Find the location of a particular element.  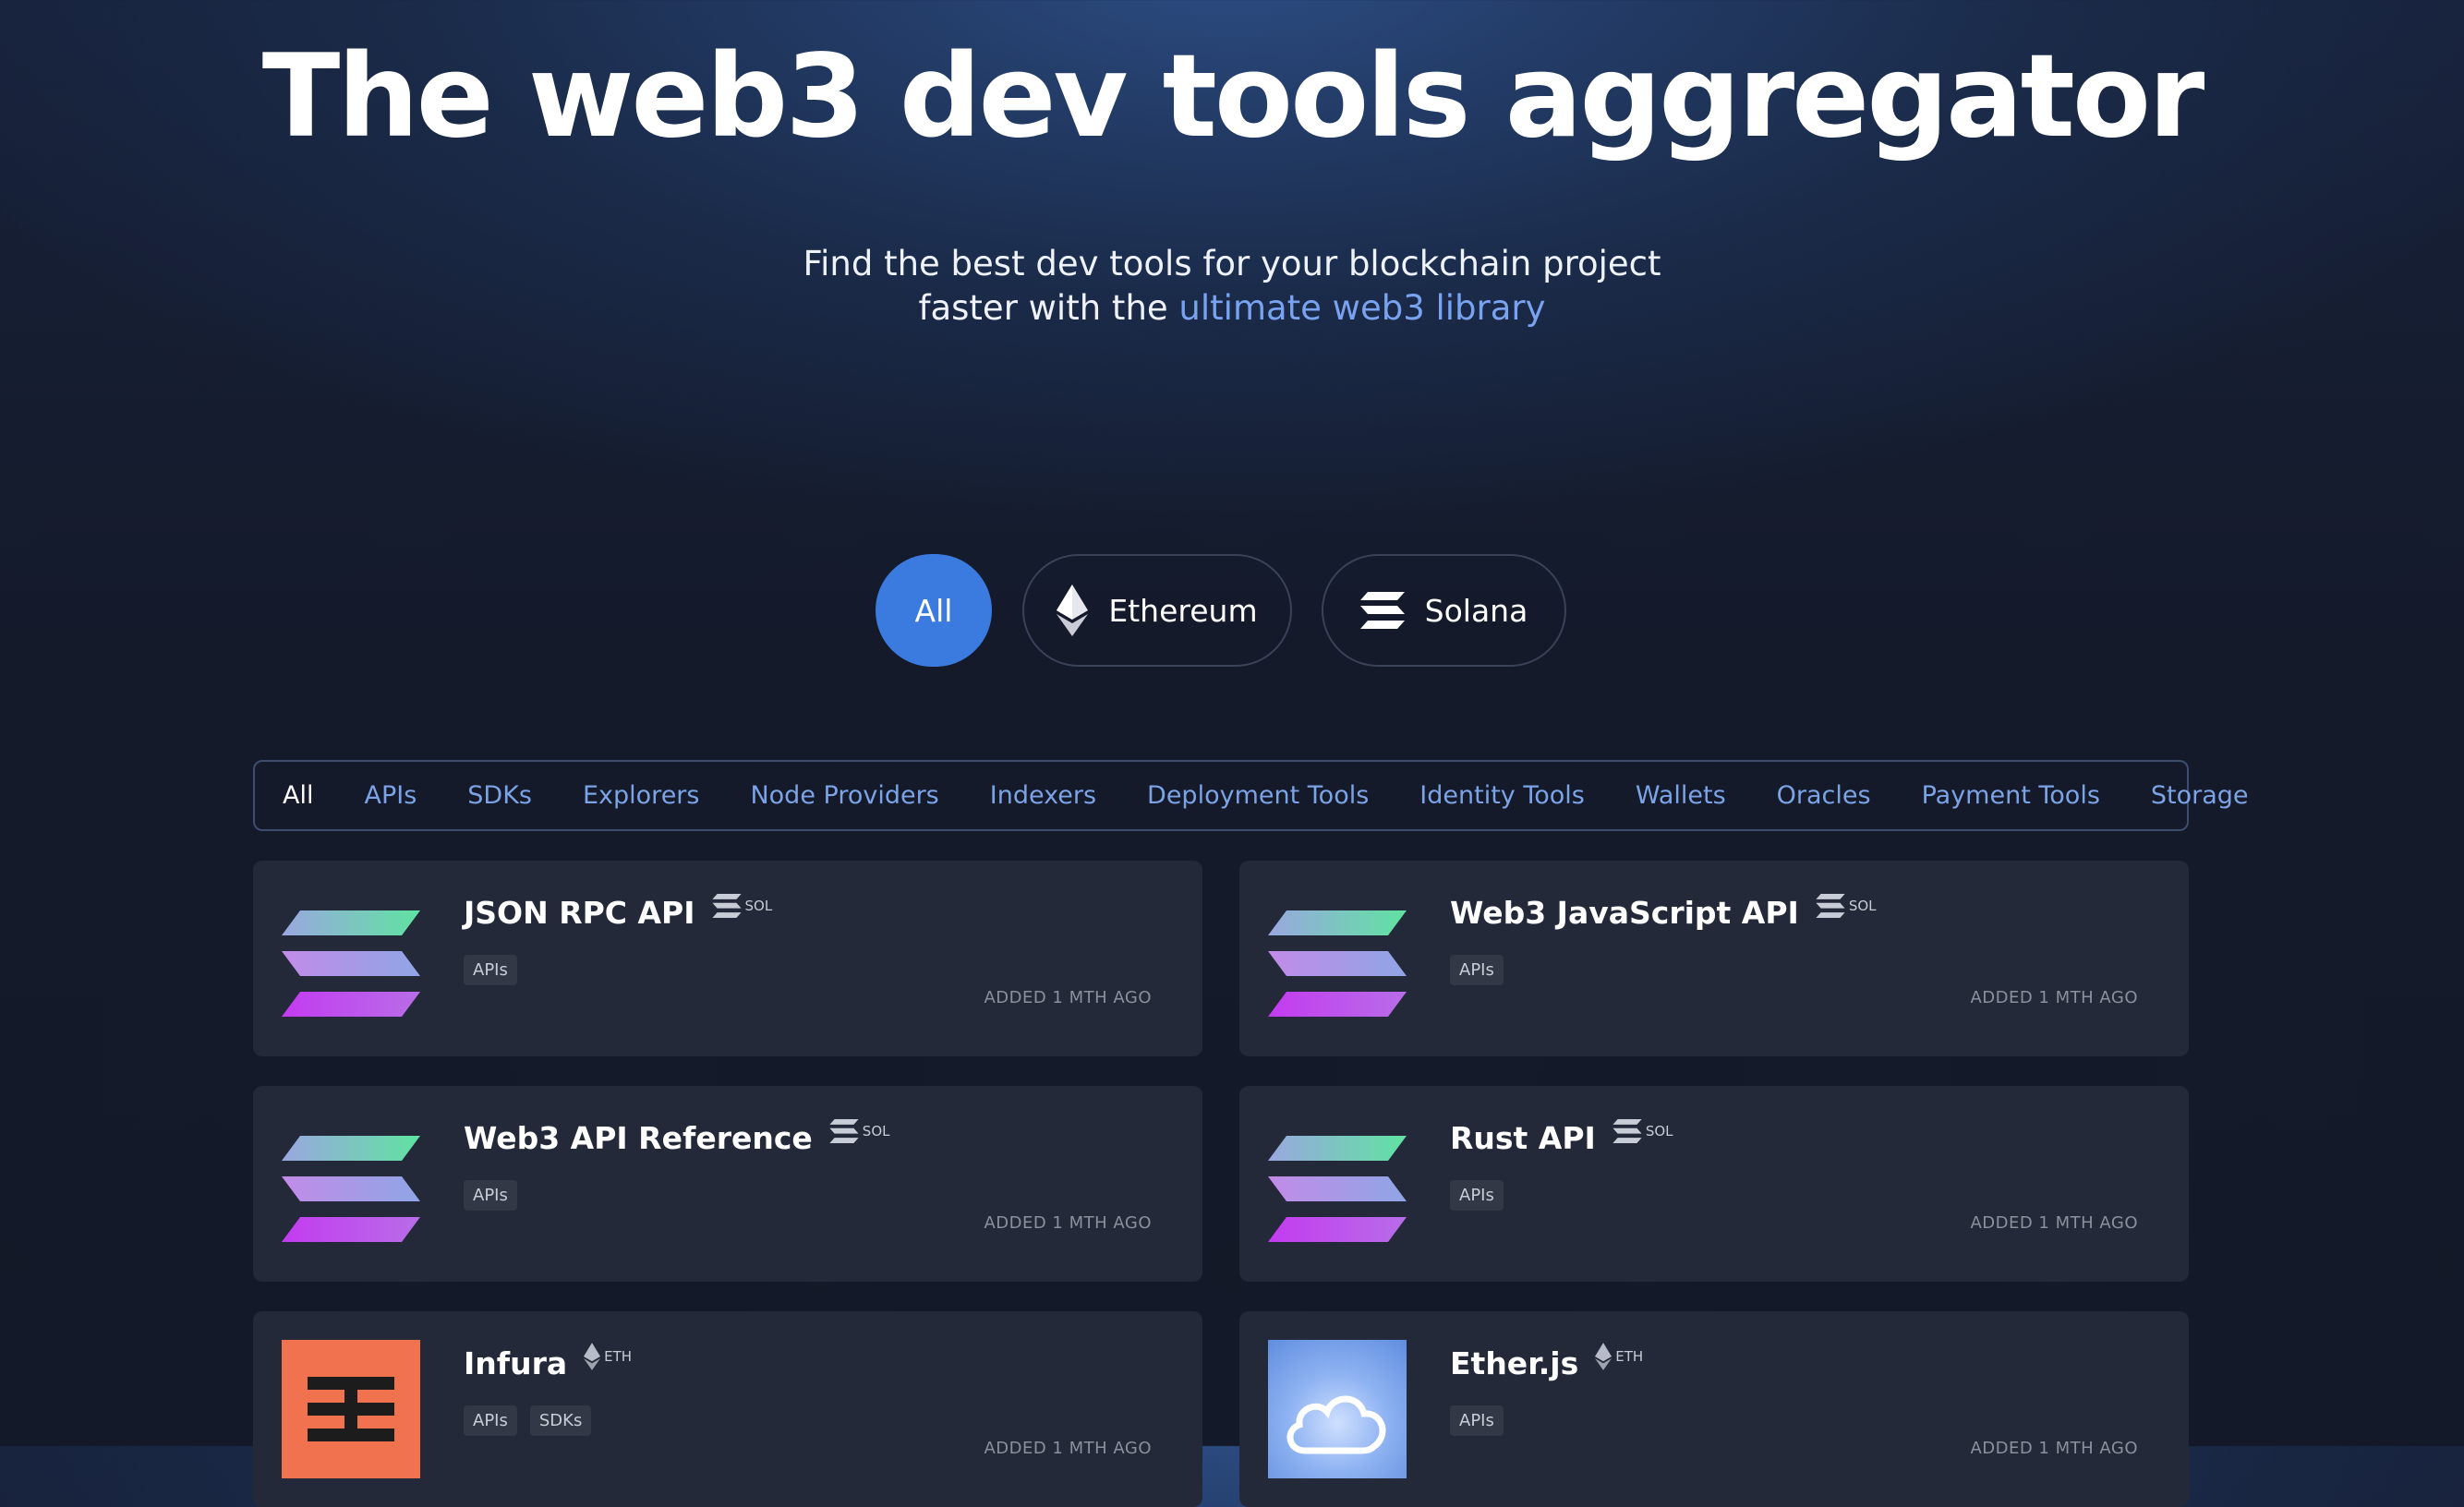

chain-filter-solana: Solana is located at coordinates (1444, 610).